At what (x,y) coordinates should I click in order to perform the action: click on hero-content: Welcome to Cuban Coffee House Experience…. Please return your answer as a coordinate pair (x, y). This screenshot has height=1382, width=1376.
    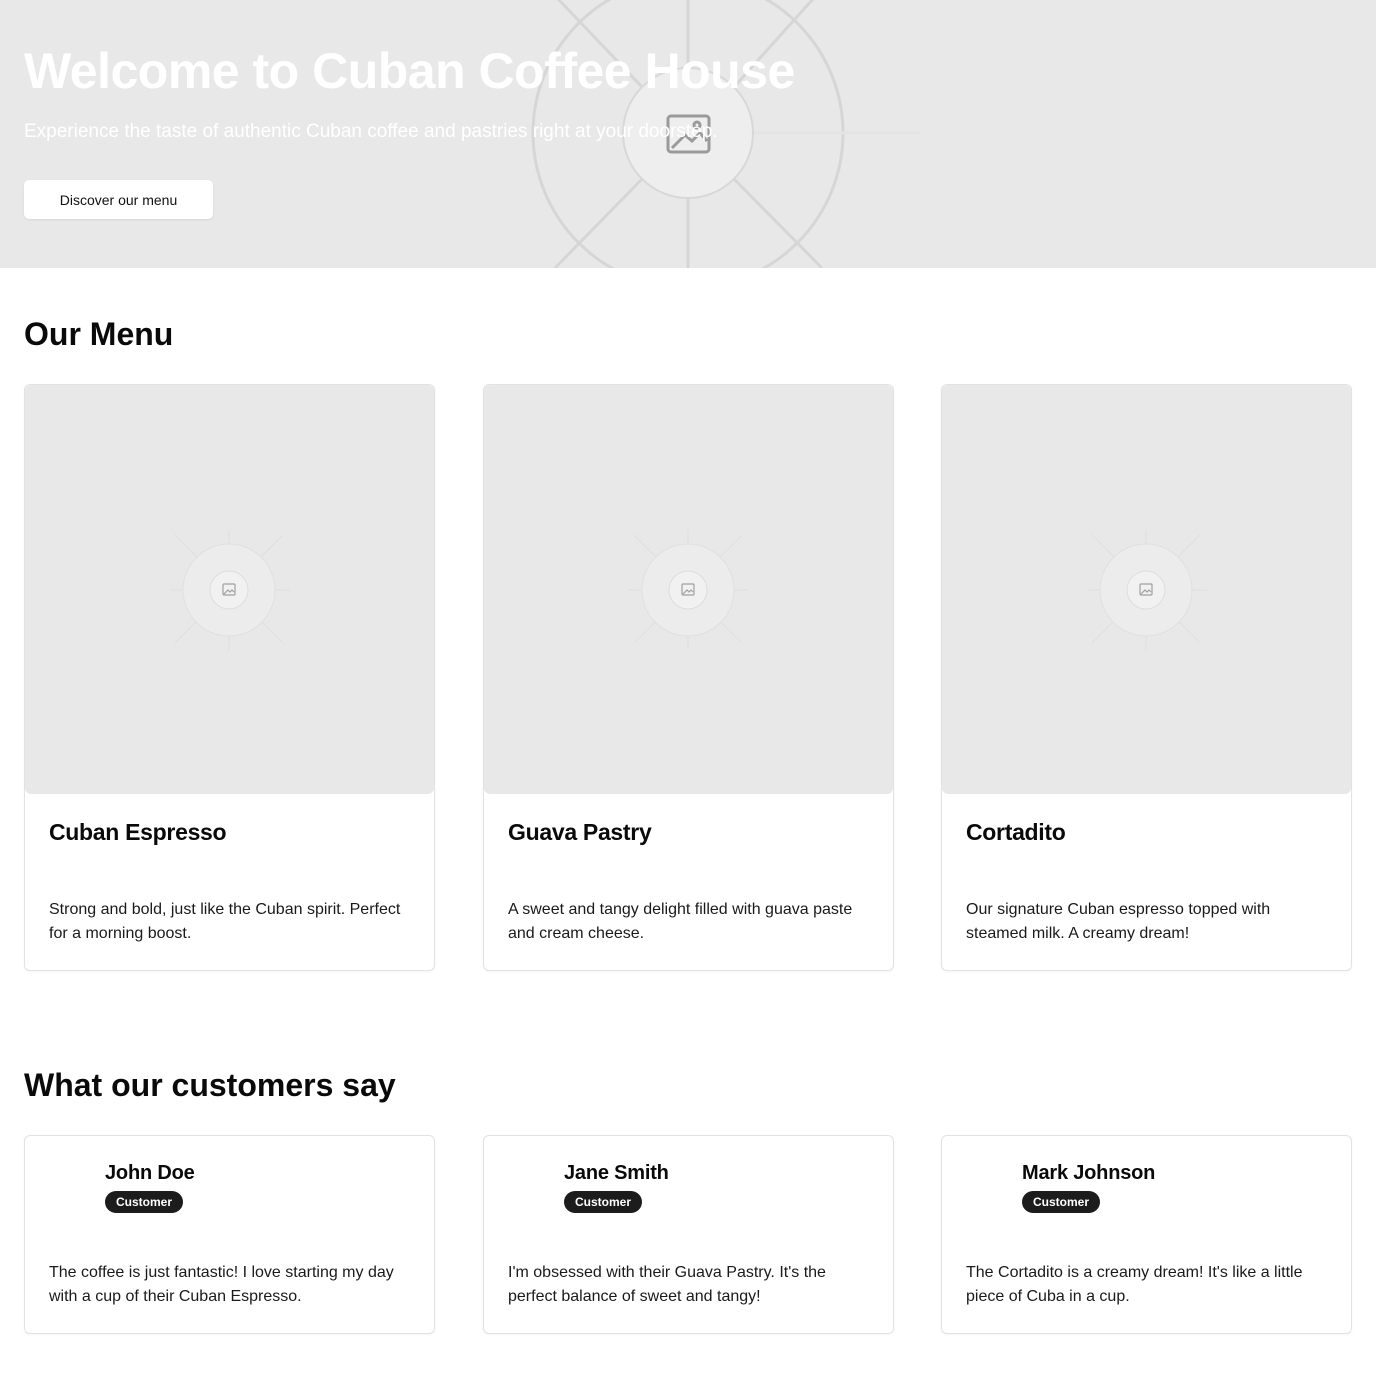
    Looking at the image, I should click on (574, 92).